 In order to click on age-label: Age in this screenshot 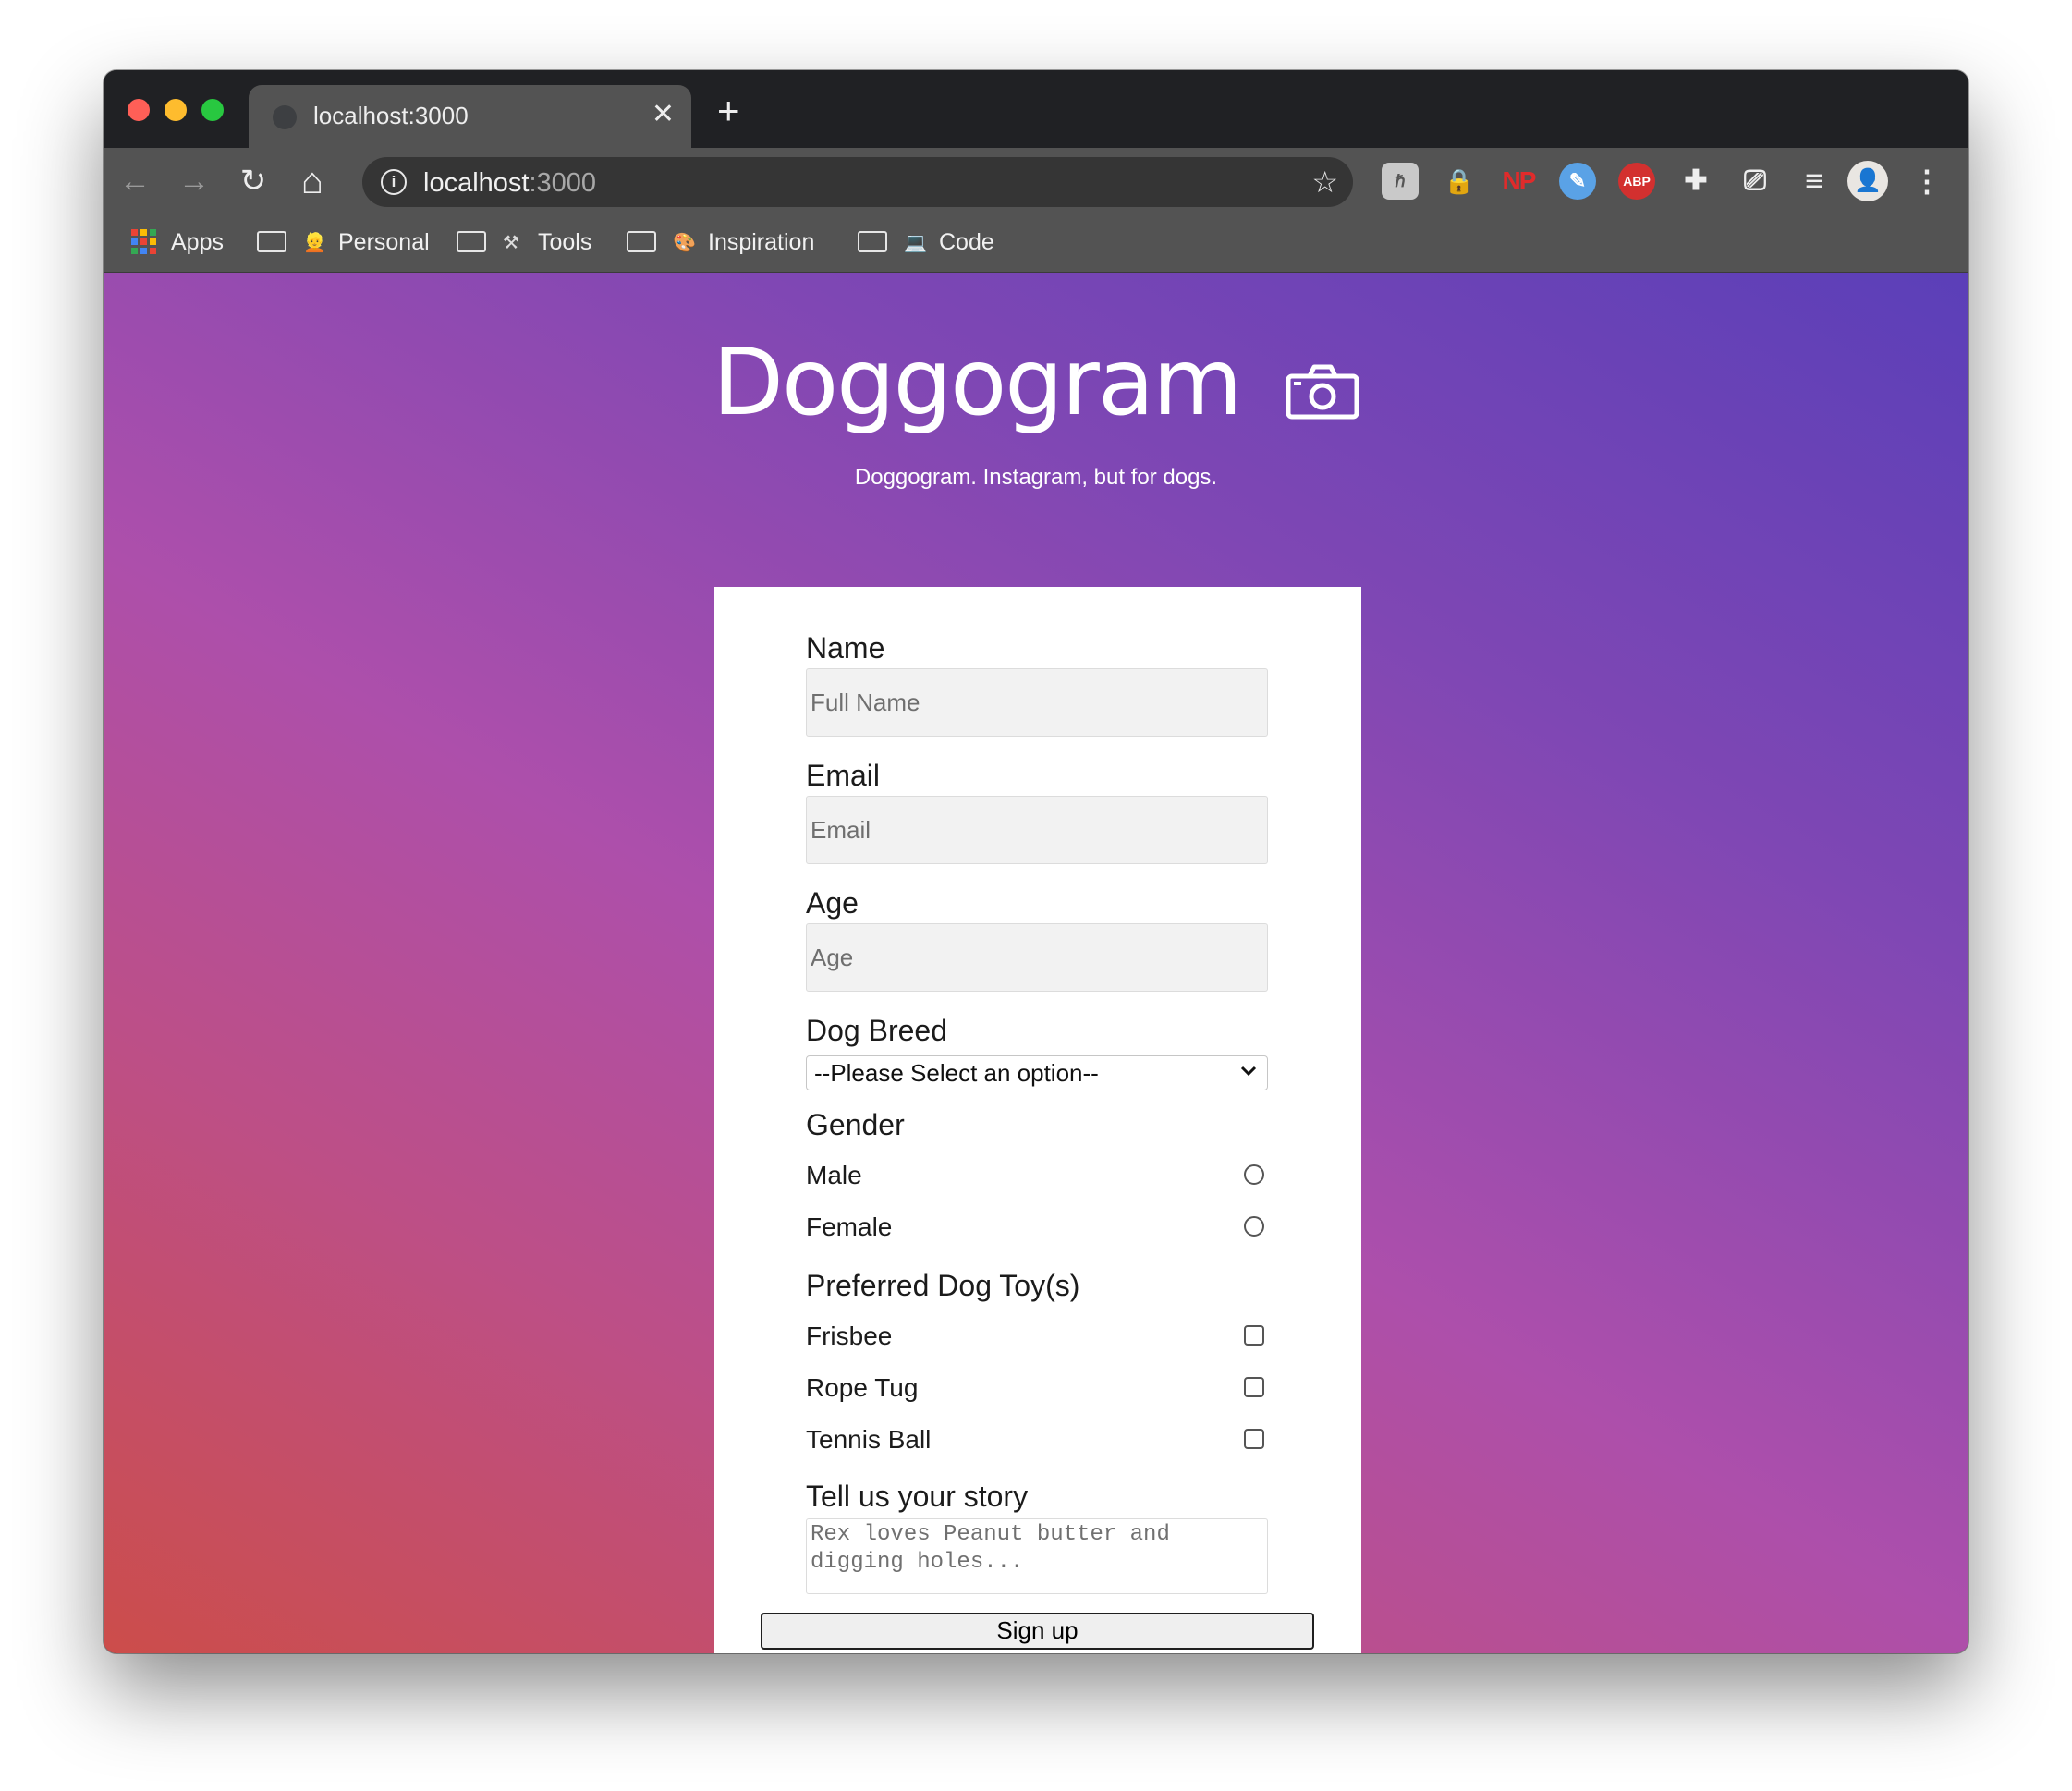, I will do `click(832, 903)`.